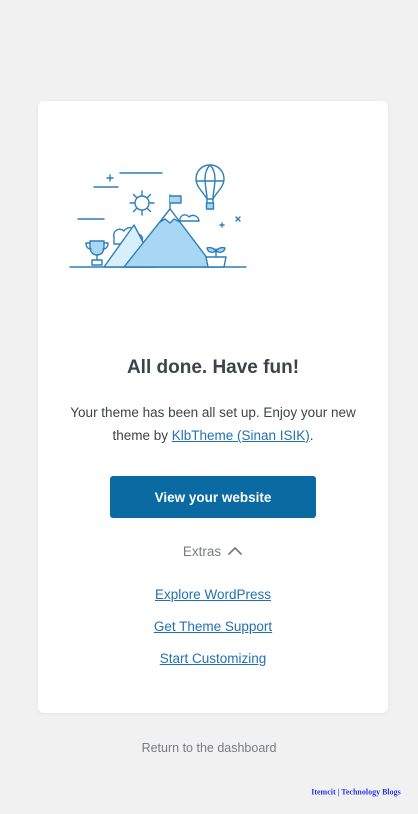  Describe the element at coordinates (213, 600) in the screenshot. I see `explore-wordpress-link: Explore WordPress` at that location.